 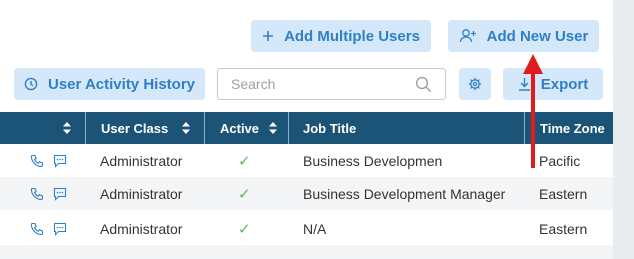 I want to click on job-title-cell: Business Development Manager, so click(x=404, y=193).